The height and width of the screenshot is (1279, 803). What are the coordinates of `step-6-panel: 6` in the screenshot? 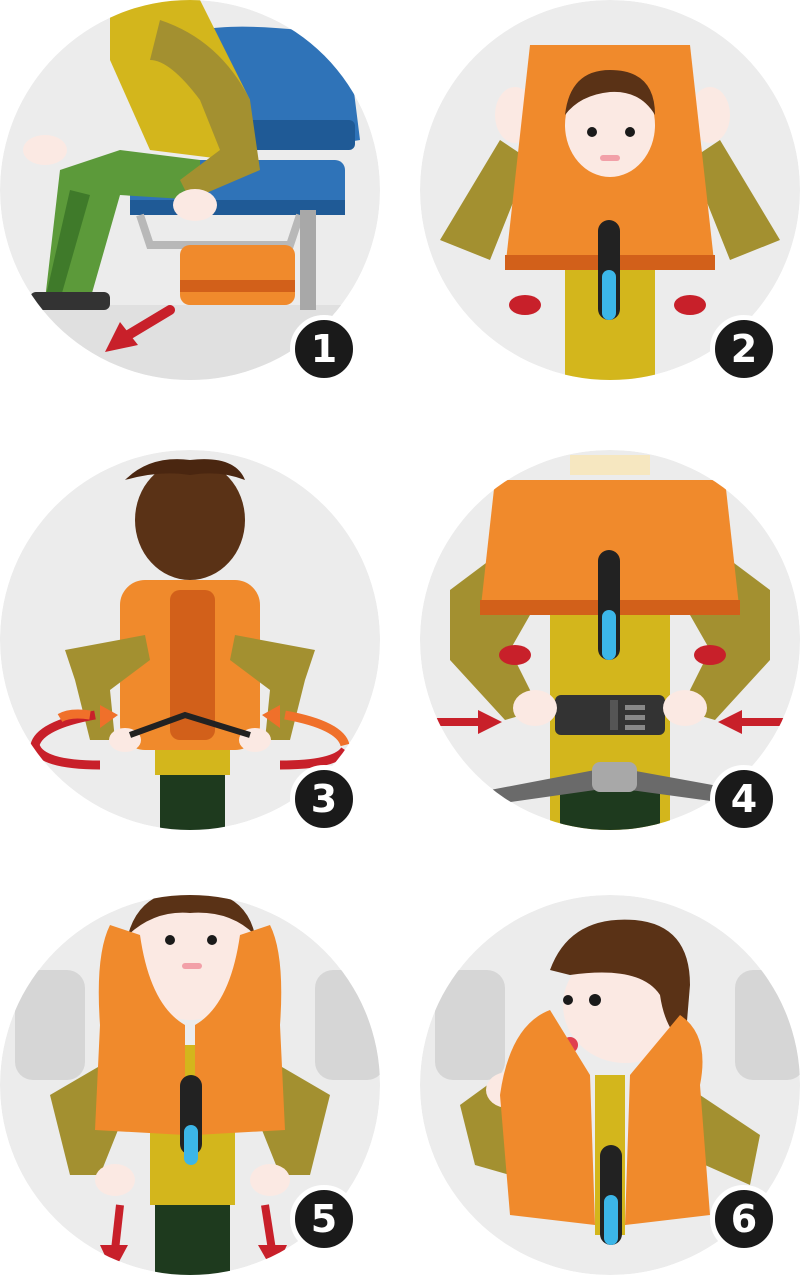 It's located at (610, 1085).